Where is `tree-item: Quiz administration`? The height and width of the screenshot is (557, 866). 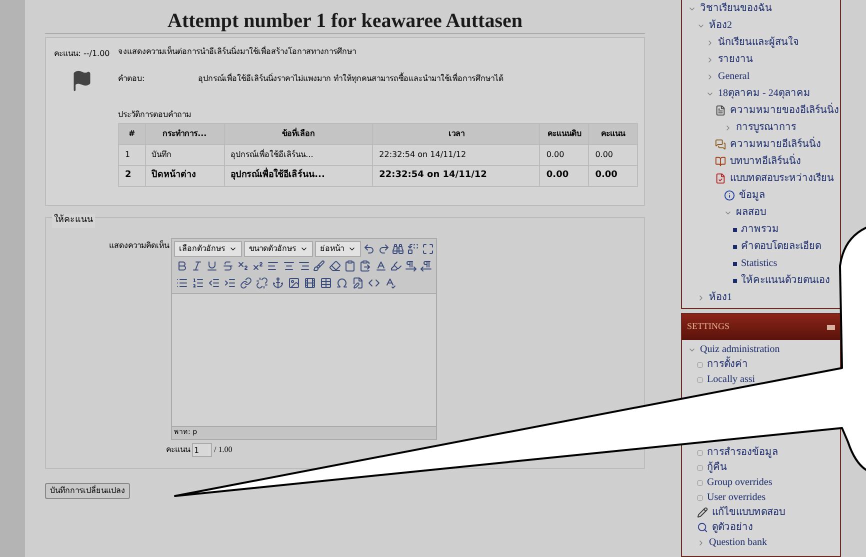 tree-item: Quiz administration is located at coordinates (740, 349).